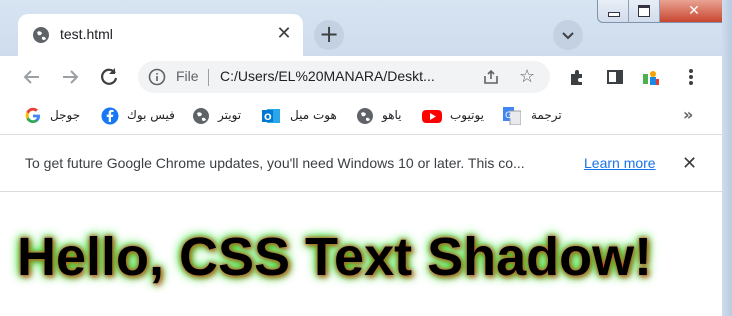 Image resolution: width=732 pixels, height=316 pixels. What do you see at coordinates (284, 34) in the screenshot?
I see `tab-close-icon: ✕` at bounding box center [284, 34].